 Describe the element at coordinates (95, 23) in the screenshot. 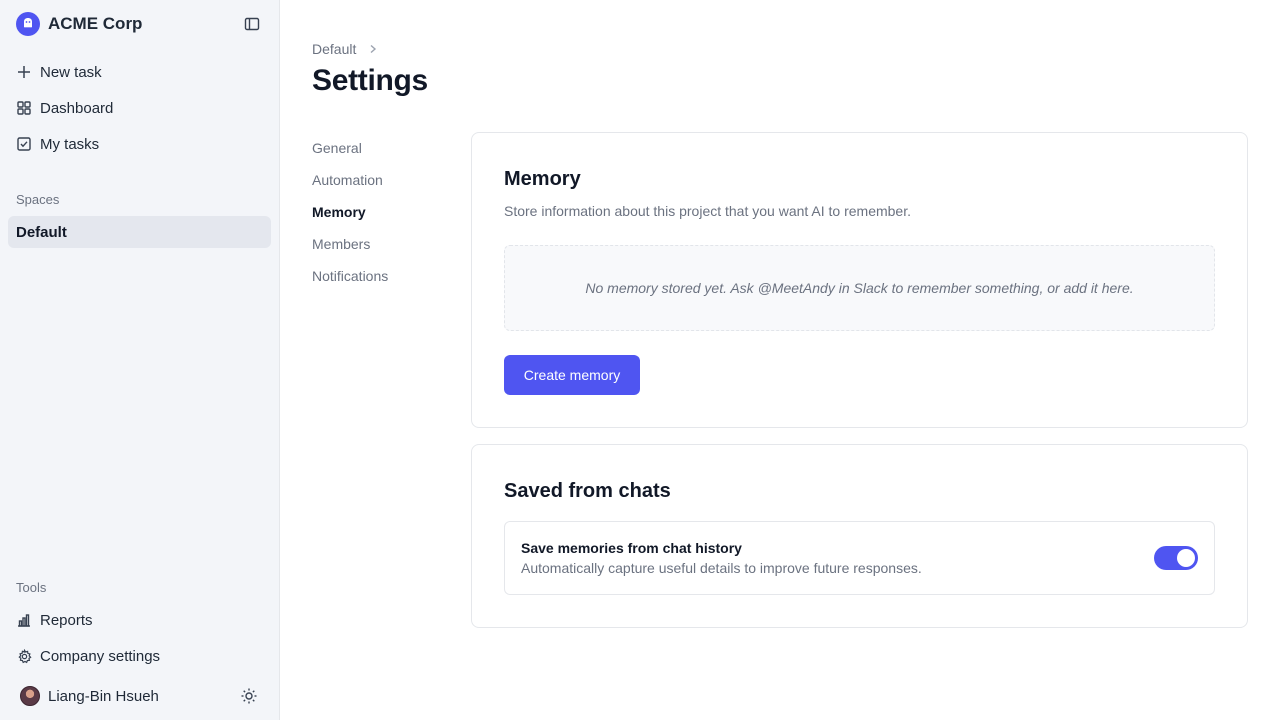

I see `workspace-name: ACME Corp` at that location.